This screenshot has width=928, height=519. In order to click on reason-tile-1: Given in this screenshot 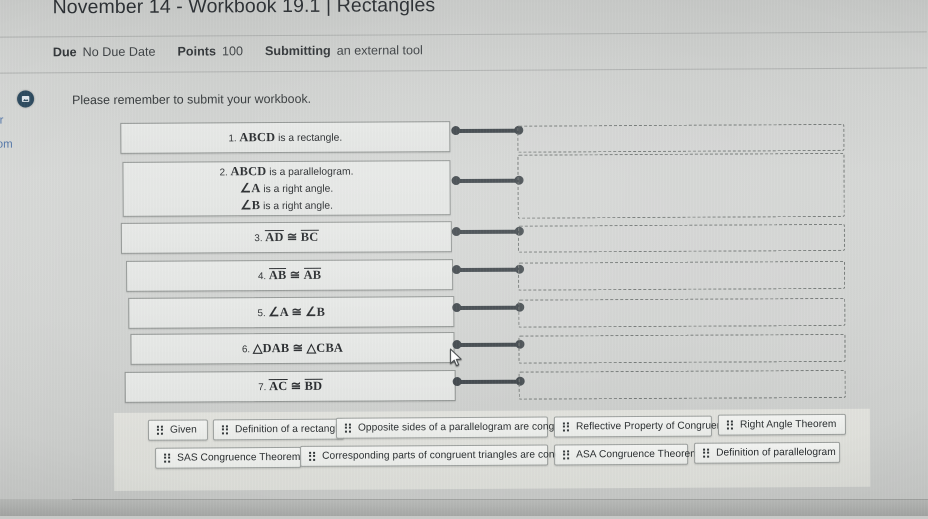, I will do `click(178, 430)`.